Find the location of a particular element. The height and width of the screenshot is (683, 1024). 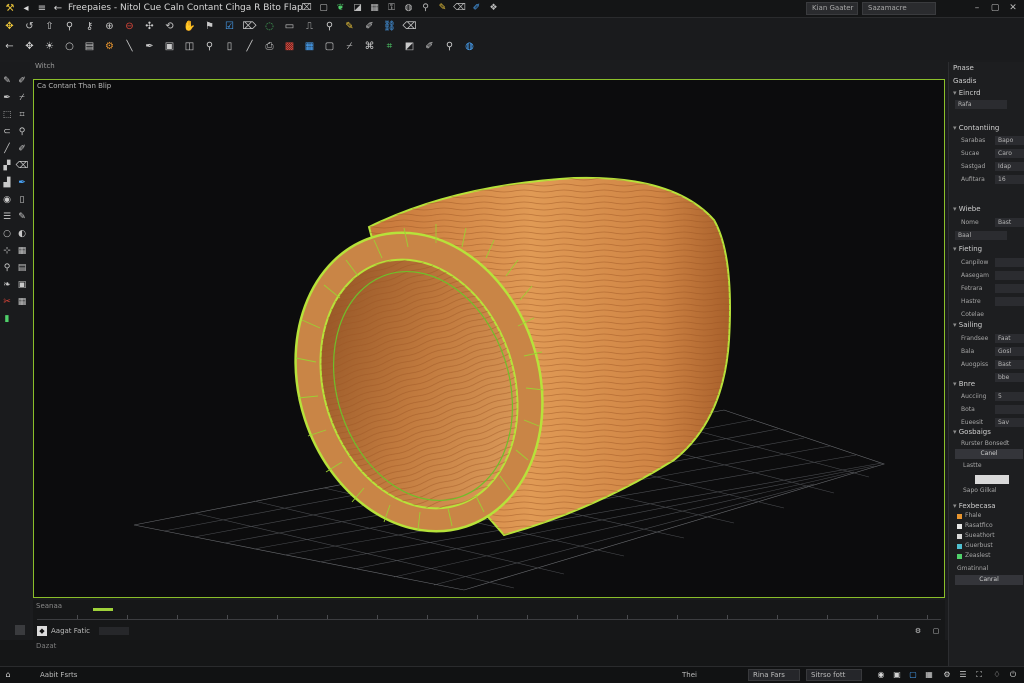

check-icon: ▮ is located at coordinates (7, 319).